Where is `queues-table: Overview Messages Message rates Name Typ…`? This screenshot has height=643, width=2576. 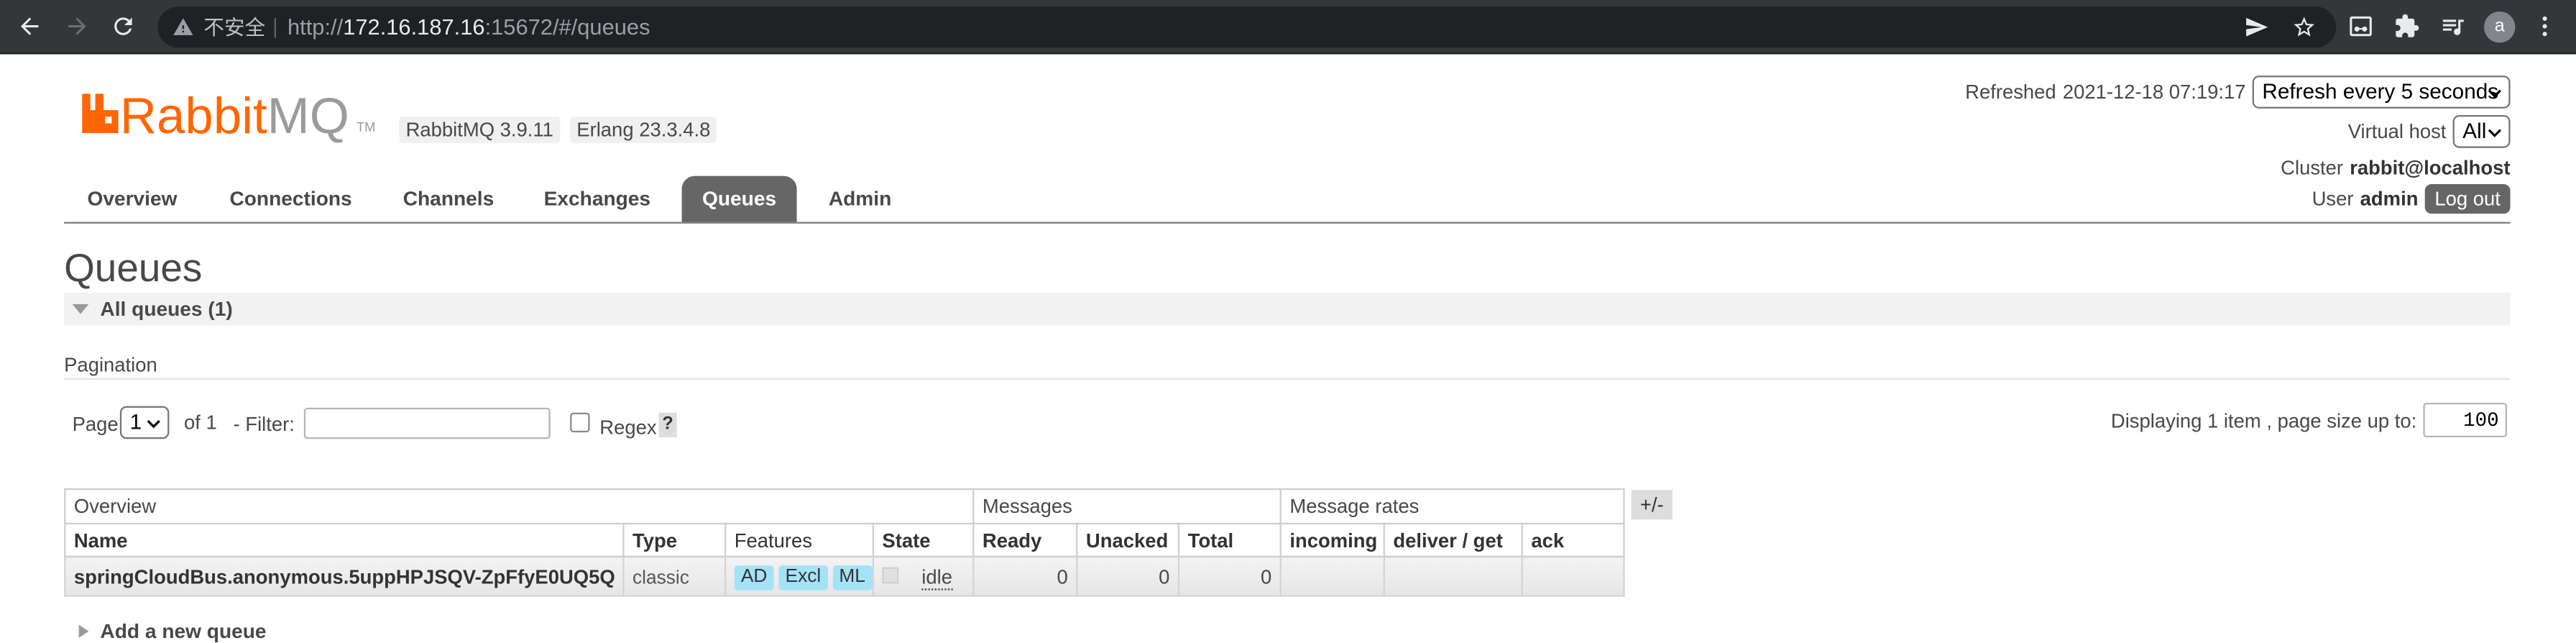
queues-table: Overview Messages Message rates Name Typ… is located at coordinates (844, 542).